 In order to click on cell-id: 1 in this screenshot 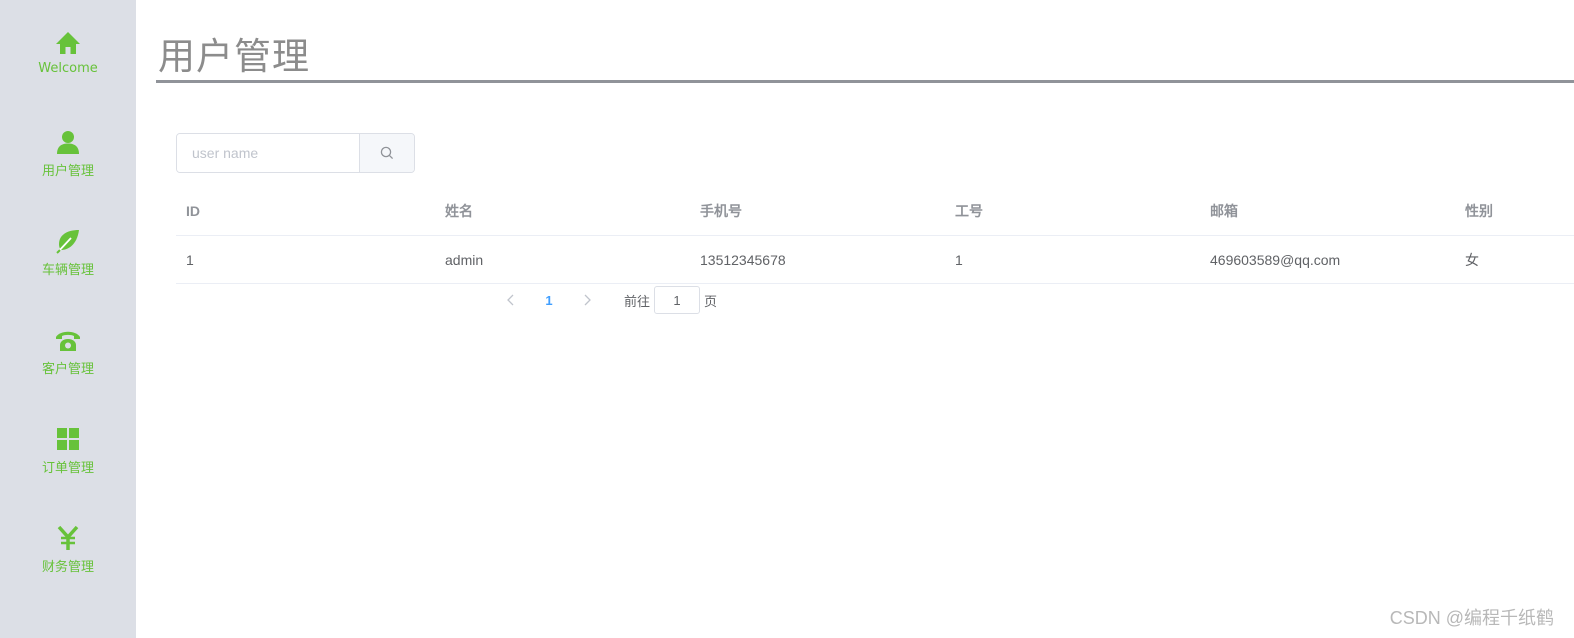, I will do `click(190, 260)`.